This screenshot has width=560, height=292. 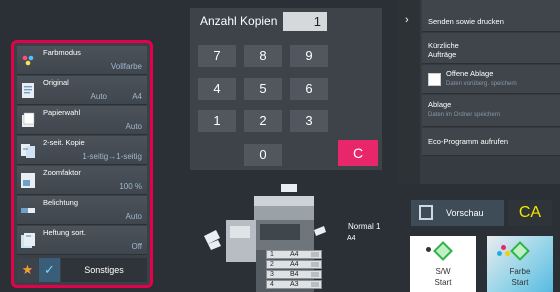 I want to click on open-storage-checkbox, so click(x=434, y=79).